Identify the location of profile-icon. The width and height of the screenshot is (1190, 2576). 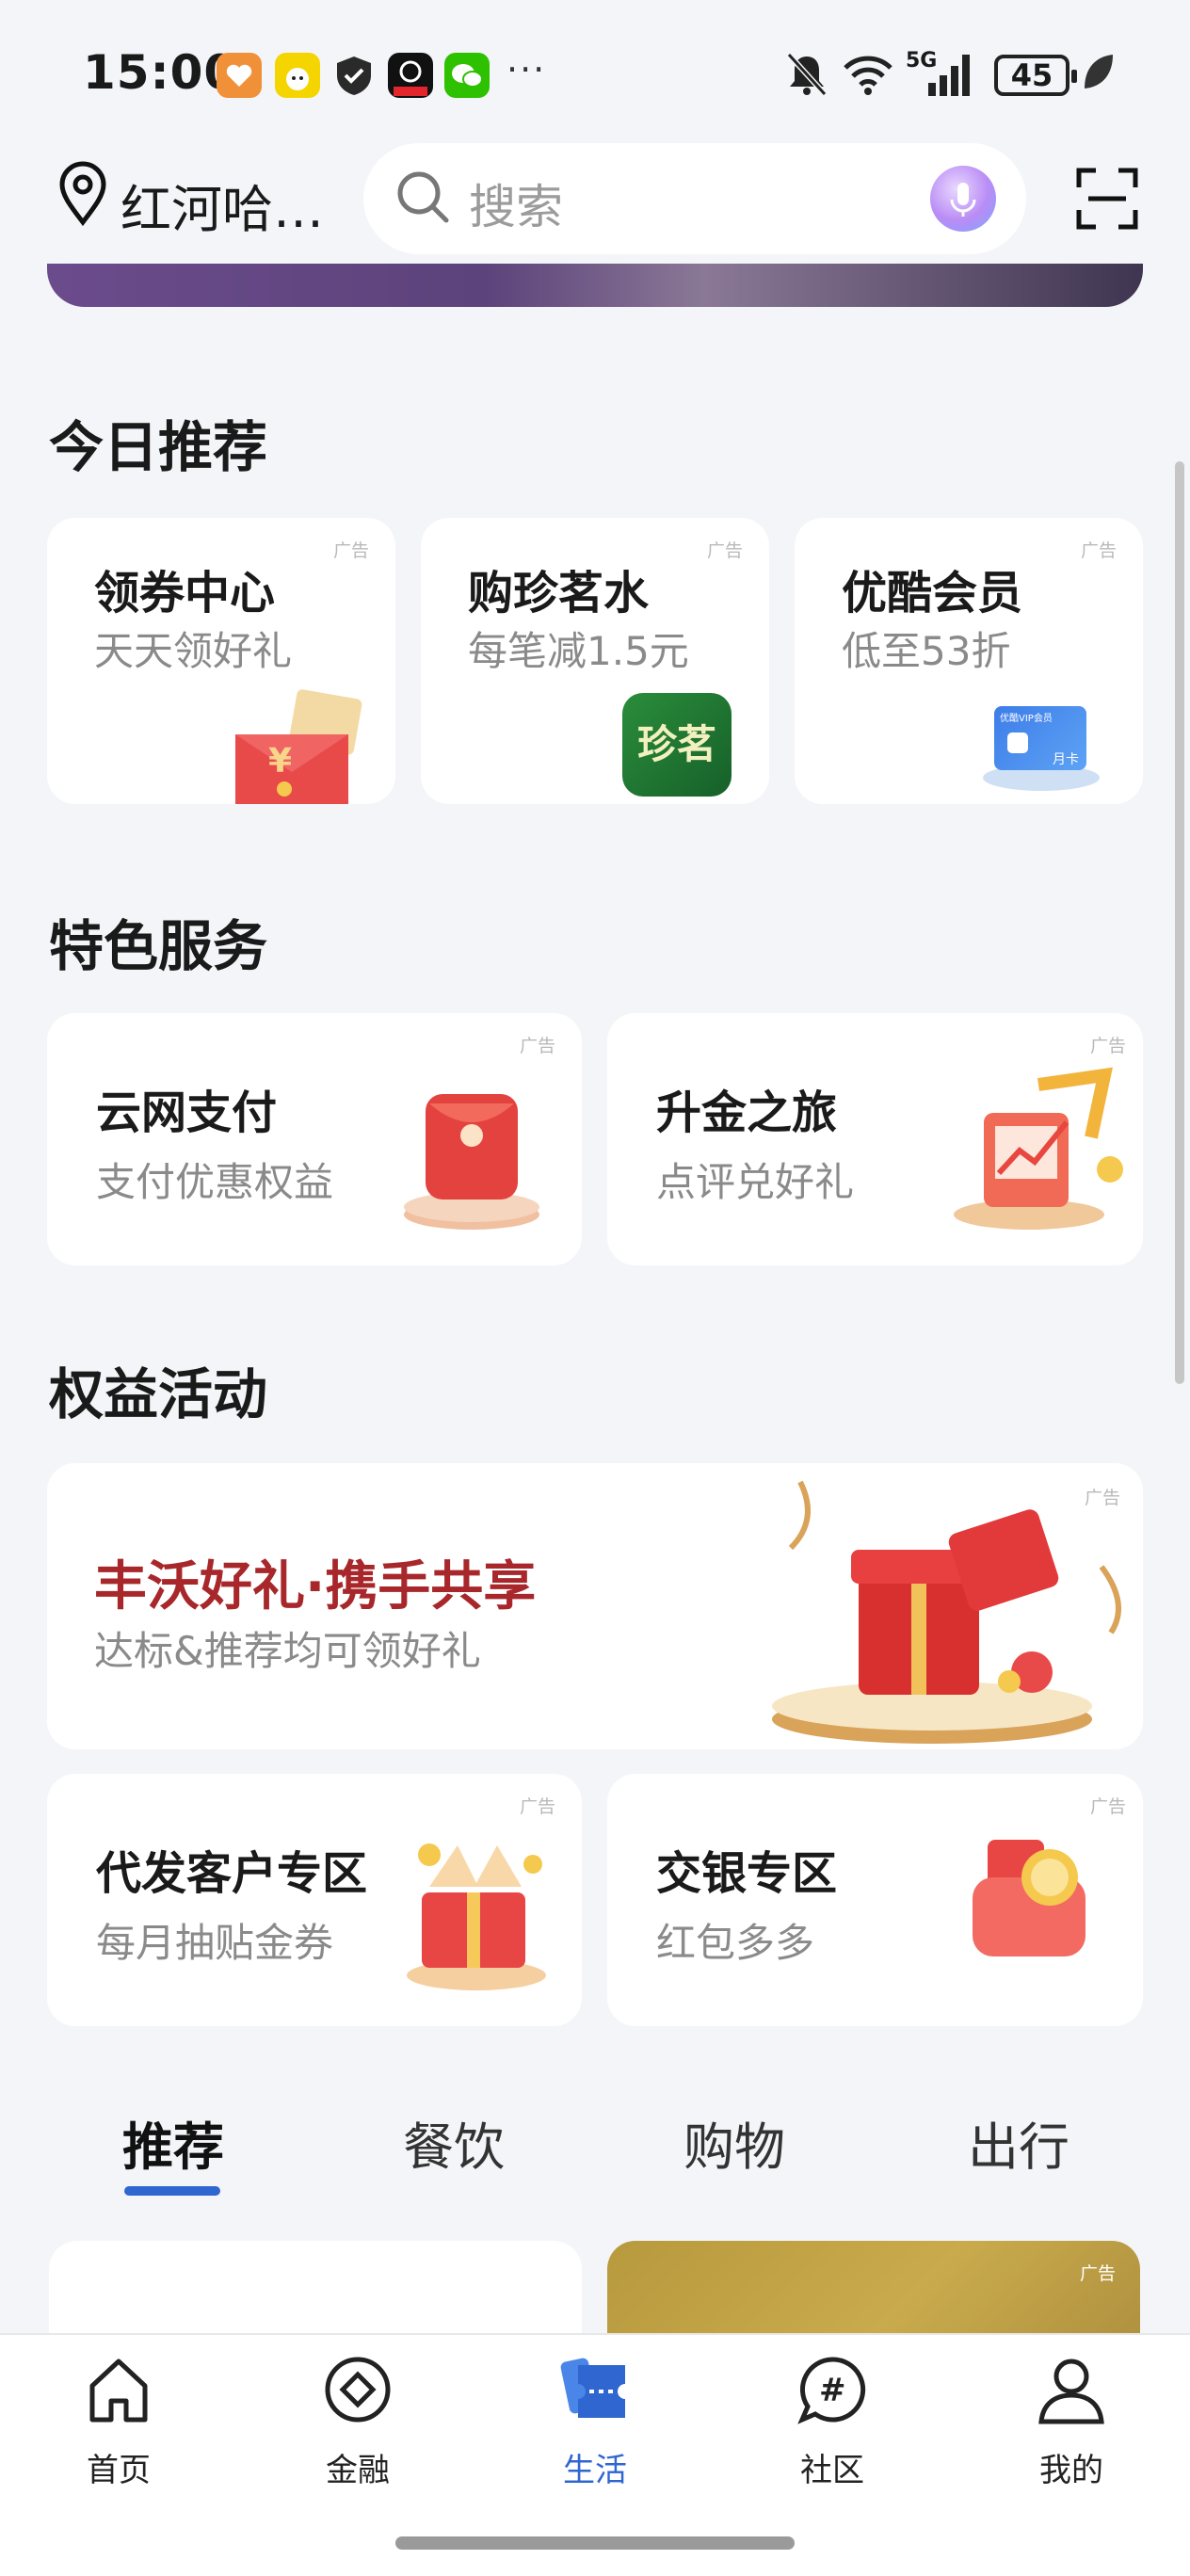
(1071, 2391).